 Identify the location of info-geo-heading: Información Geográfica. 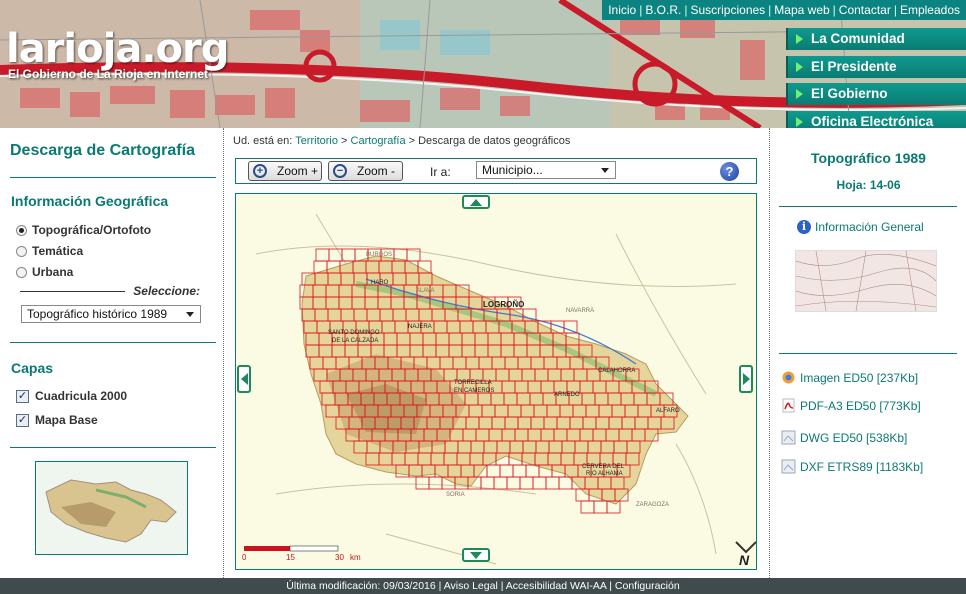
(90, 201).